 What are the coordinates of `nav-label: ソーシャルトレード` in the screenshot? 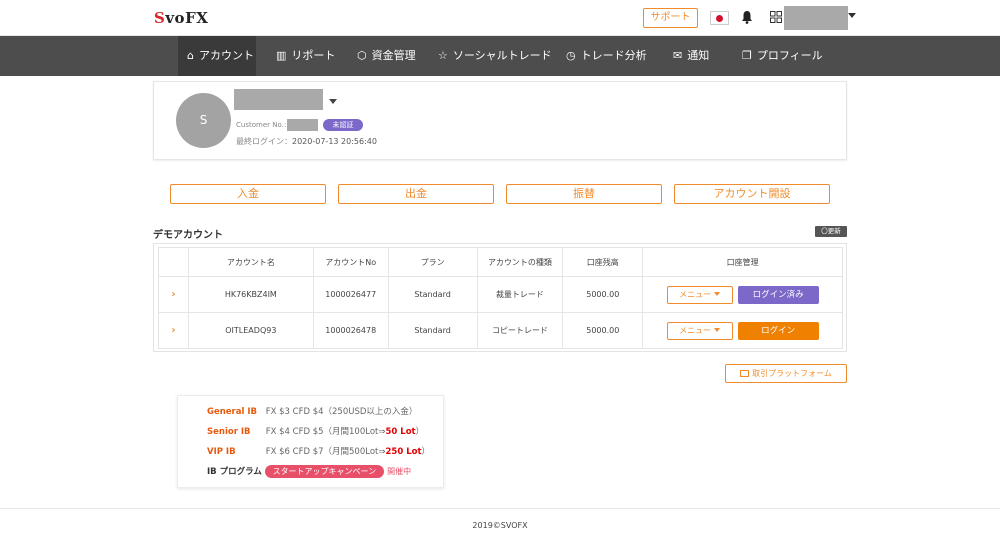 It's located at (502, 55).